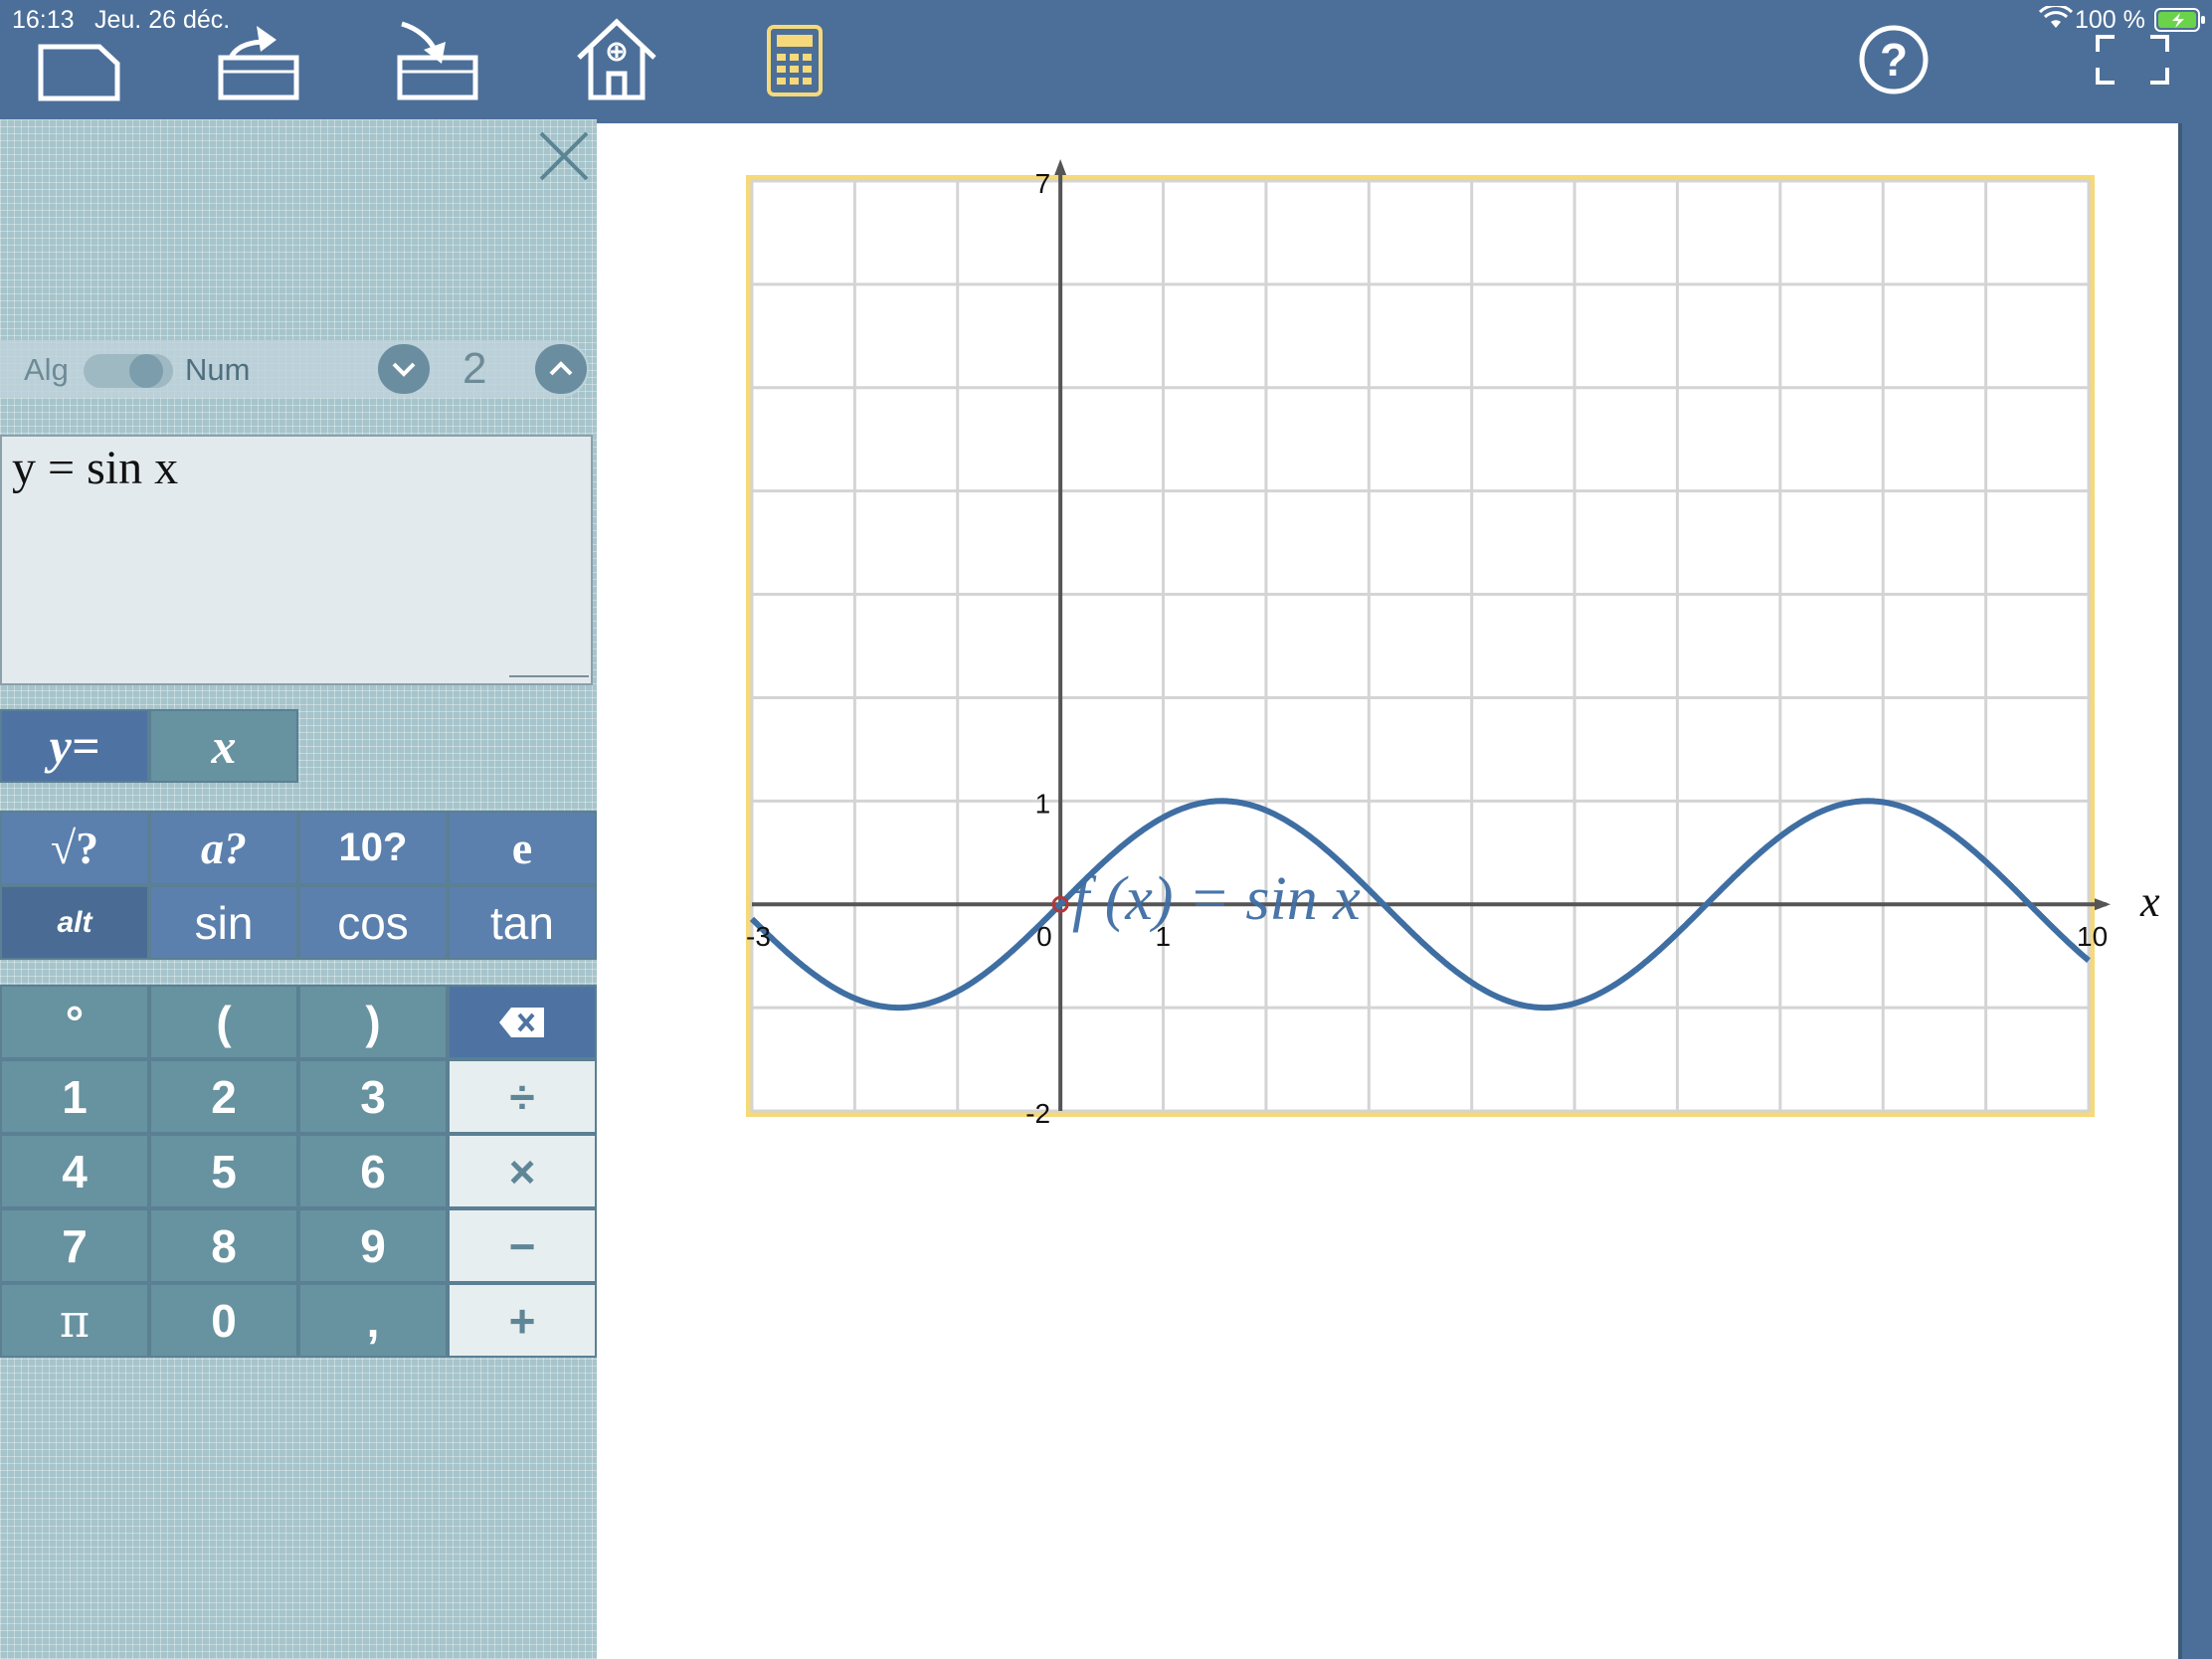 The height and width of the screenshot is (1659, 2212). I want to click on mode-toggle, so click(128, 371).